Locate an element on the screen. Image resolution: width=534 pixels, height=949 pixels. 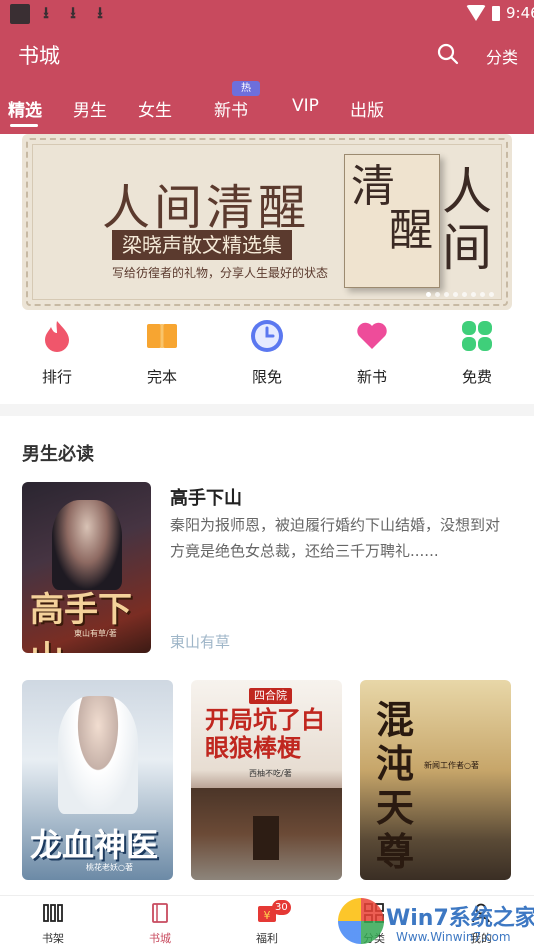
featured-book-cover: 高手下山 東山有草/著 is located at coordinates (86, 567).